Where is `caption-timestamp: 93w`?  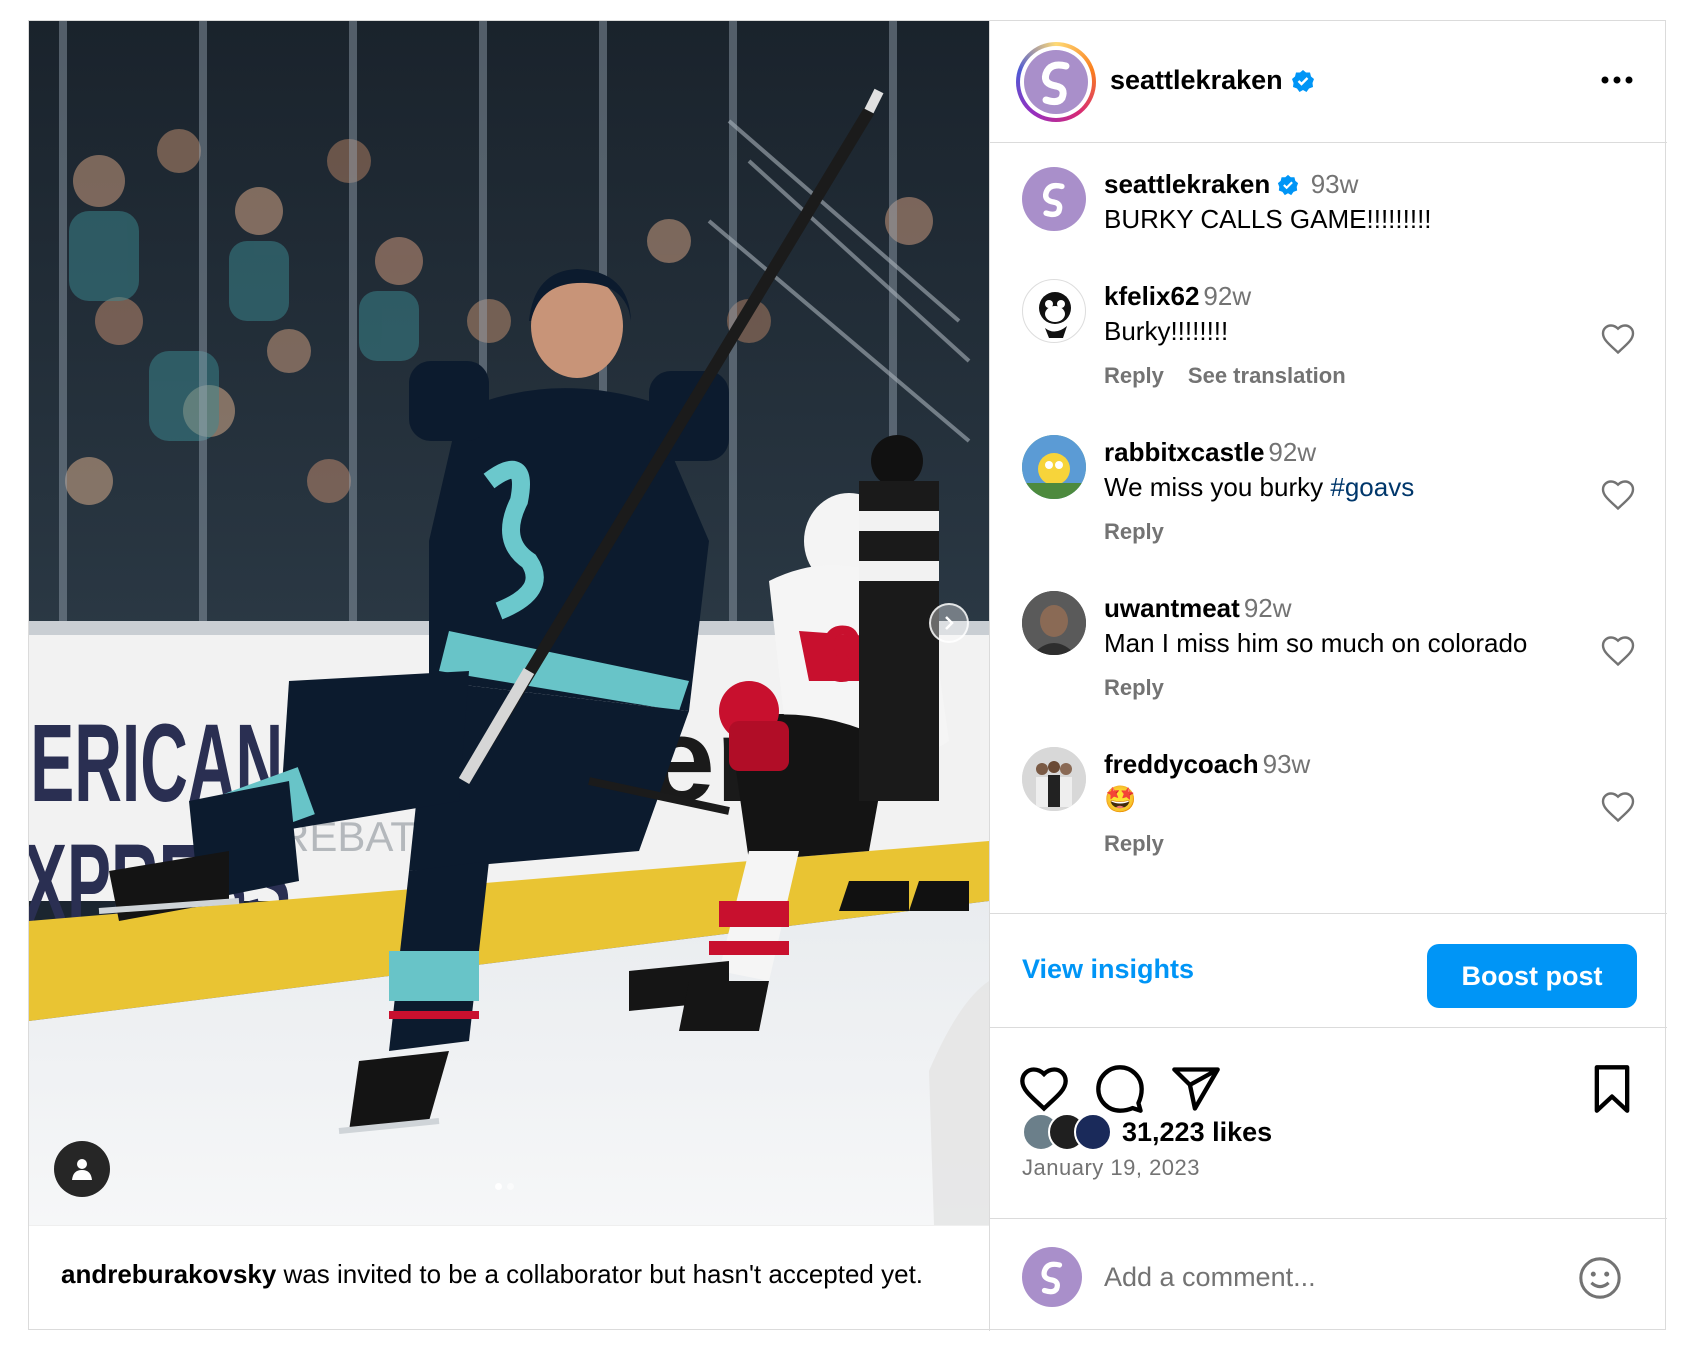 caption-timestamp: 93w is located at coordinates (1335, 184).